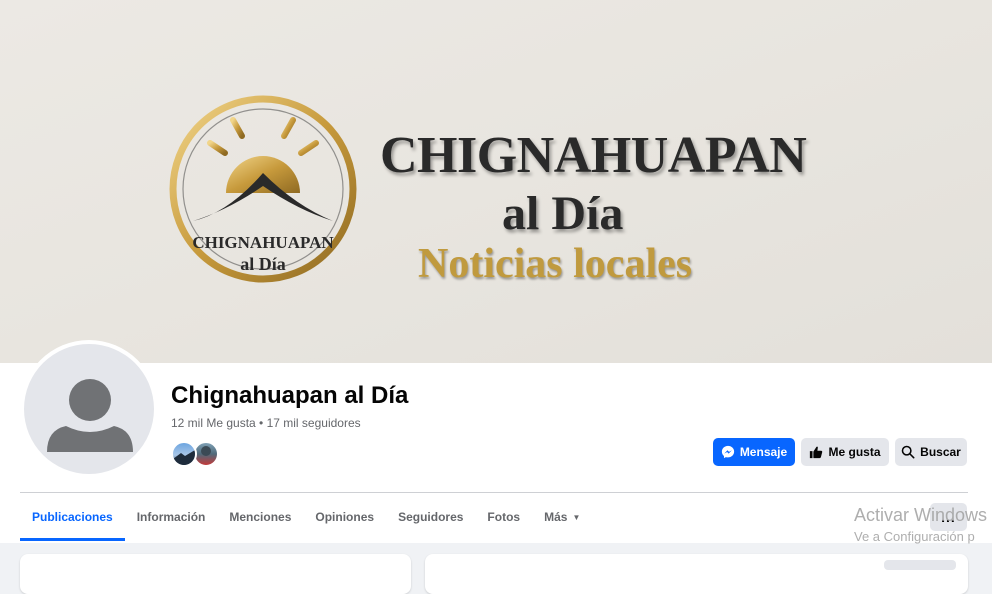 This screenshot has width=992, height=594. I want to click on page-title: Chignahuapan al Día, so click(290, 395).